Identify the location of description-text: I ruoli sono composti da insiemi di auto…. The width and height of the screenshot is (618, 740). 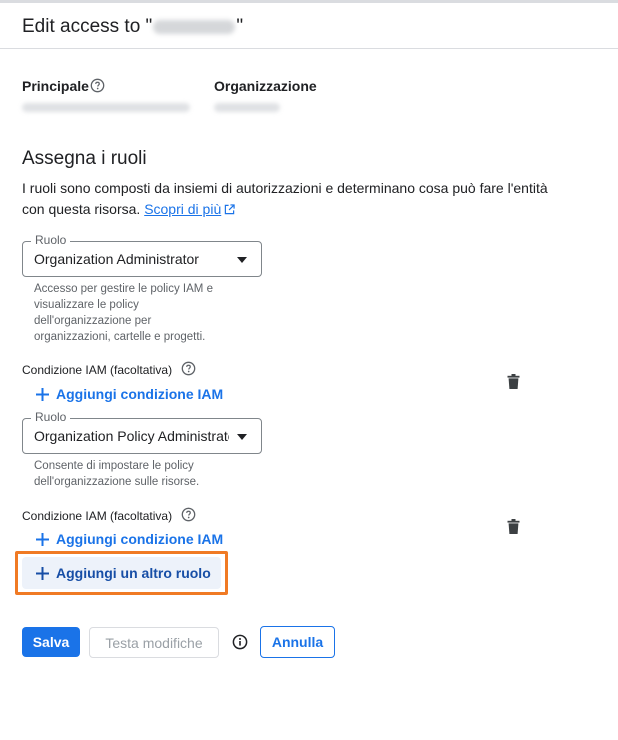
(285, 198).